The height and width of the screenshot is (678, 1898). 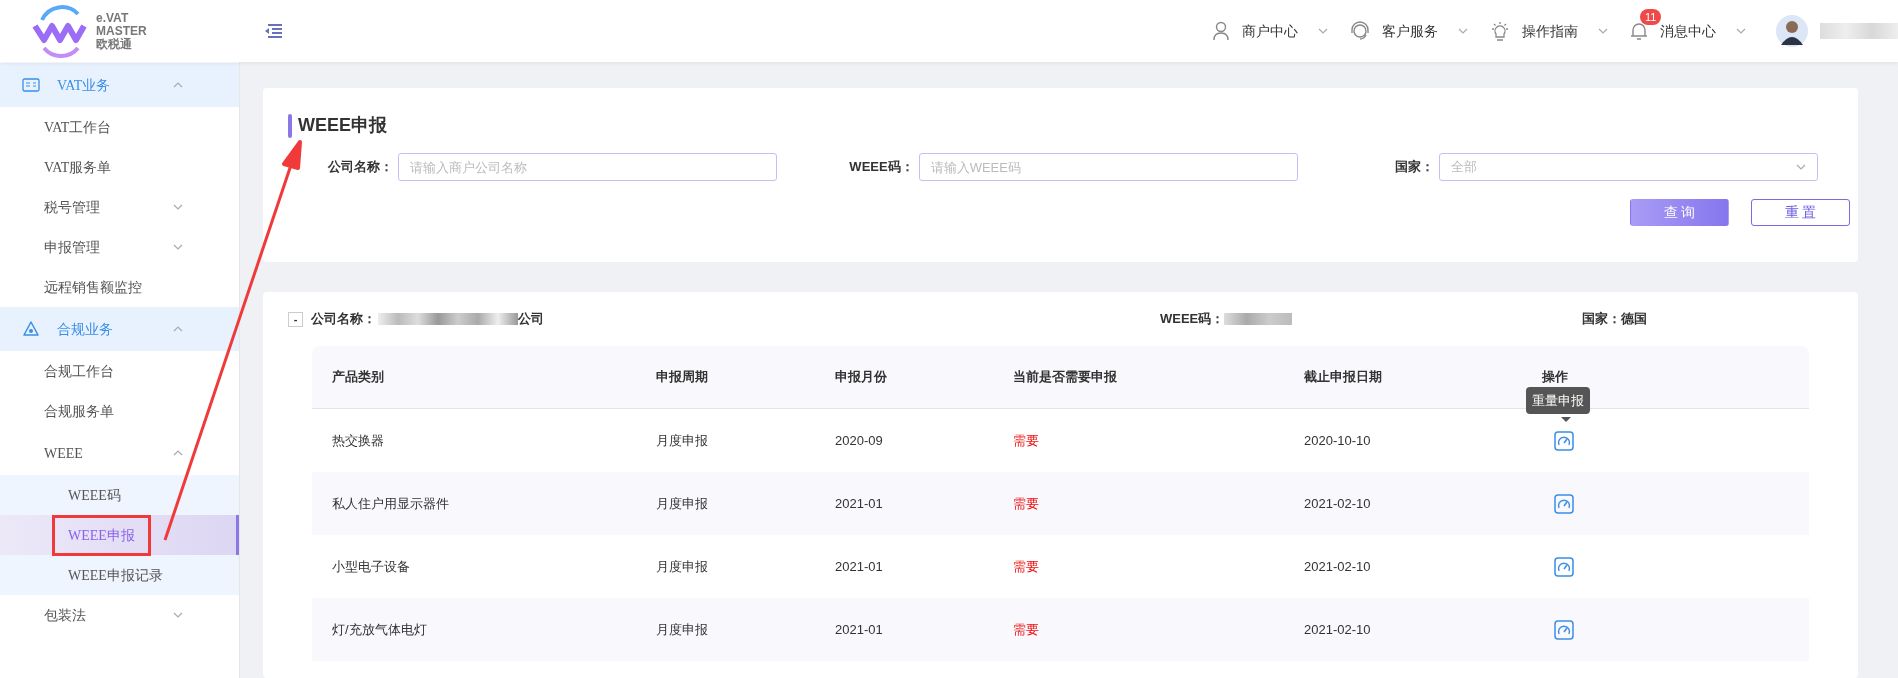 What do you see at coordinates (380, 629) in the screenshot?
I see `table-cell-text: 灯/充放气体电灯` at bounding box center [380, 629].